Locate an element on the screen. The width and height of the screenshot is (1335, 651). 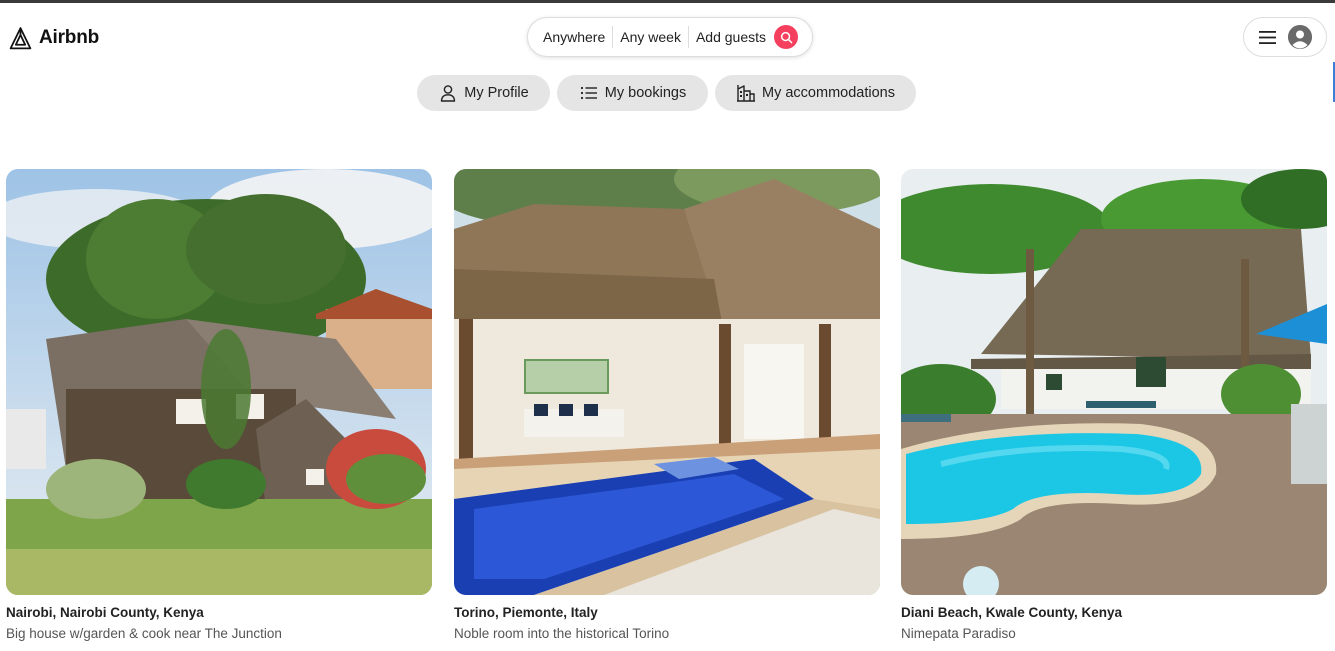
building-icon is located at coordinates (746, 93).